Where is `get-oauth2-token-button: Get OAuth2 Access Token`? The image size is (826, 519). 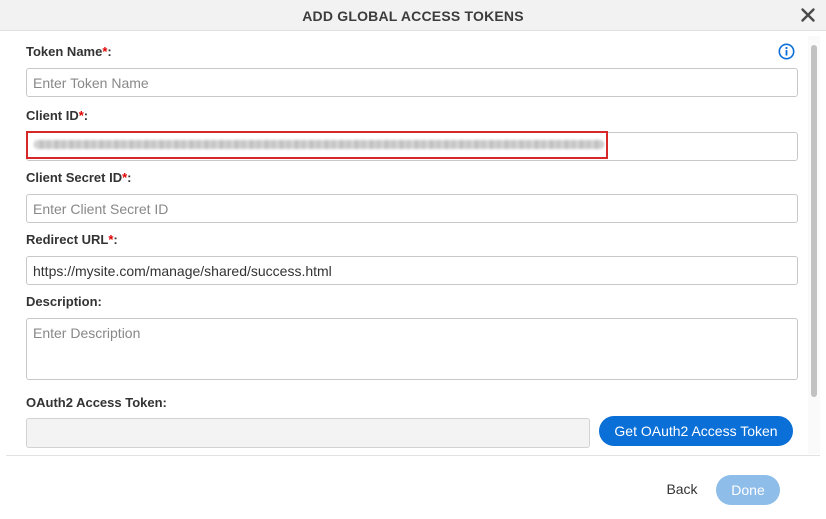
get-oauth2-token-button: Get OAuth2 Access Token is located at coordinates (696, 431).